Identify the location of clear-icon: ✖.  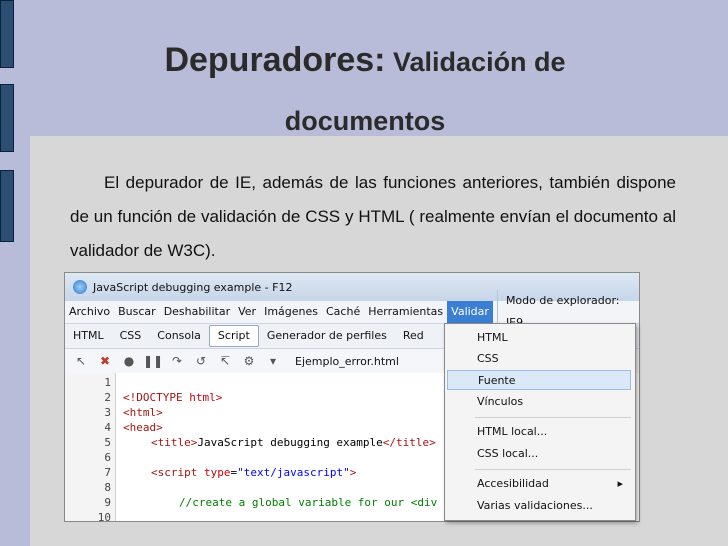
(105, 361).